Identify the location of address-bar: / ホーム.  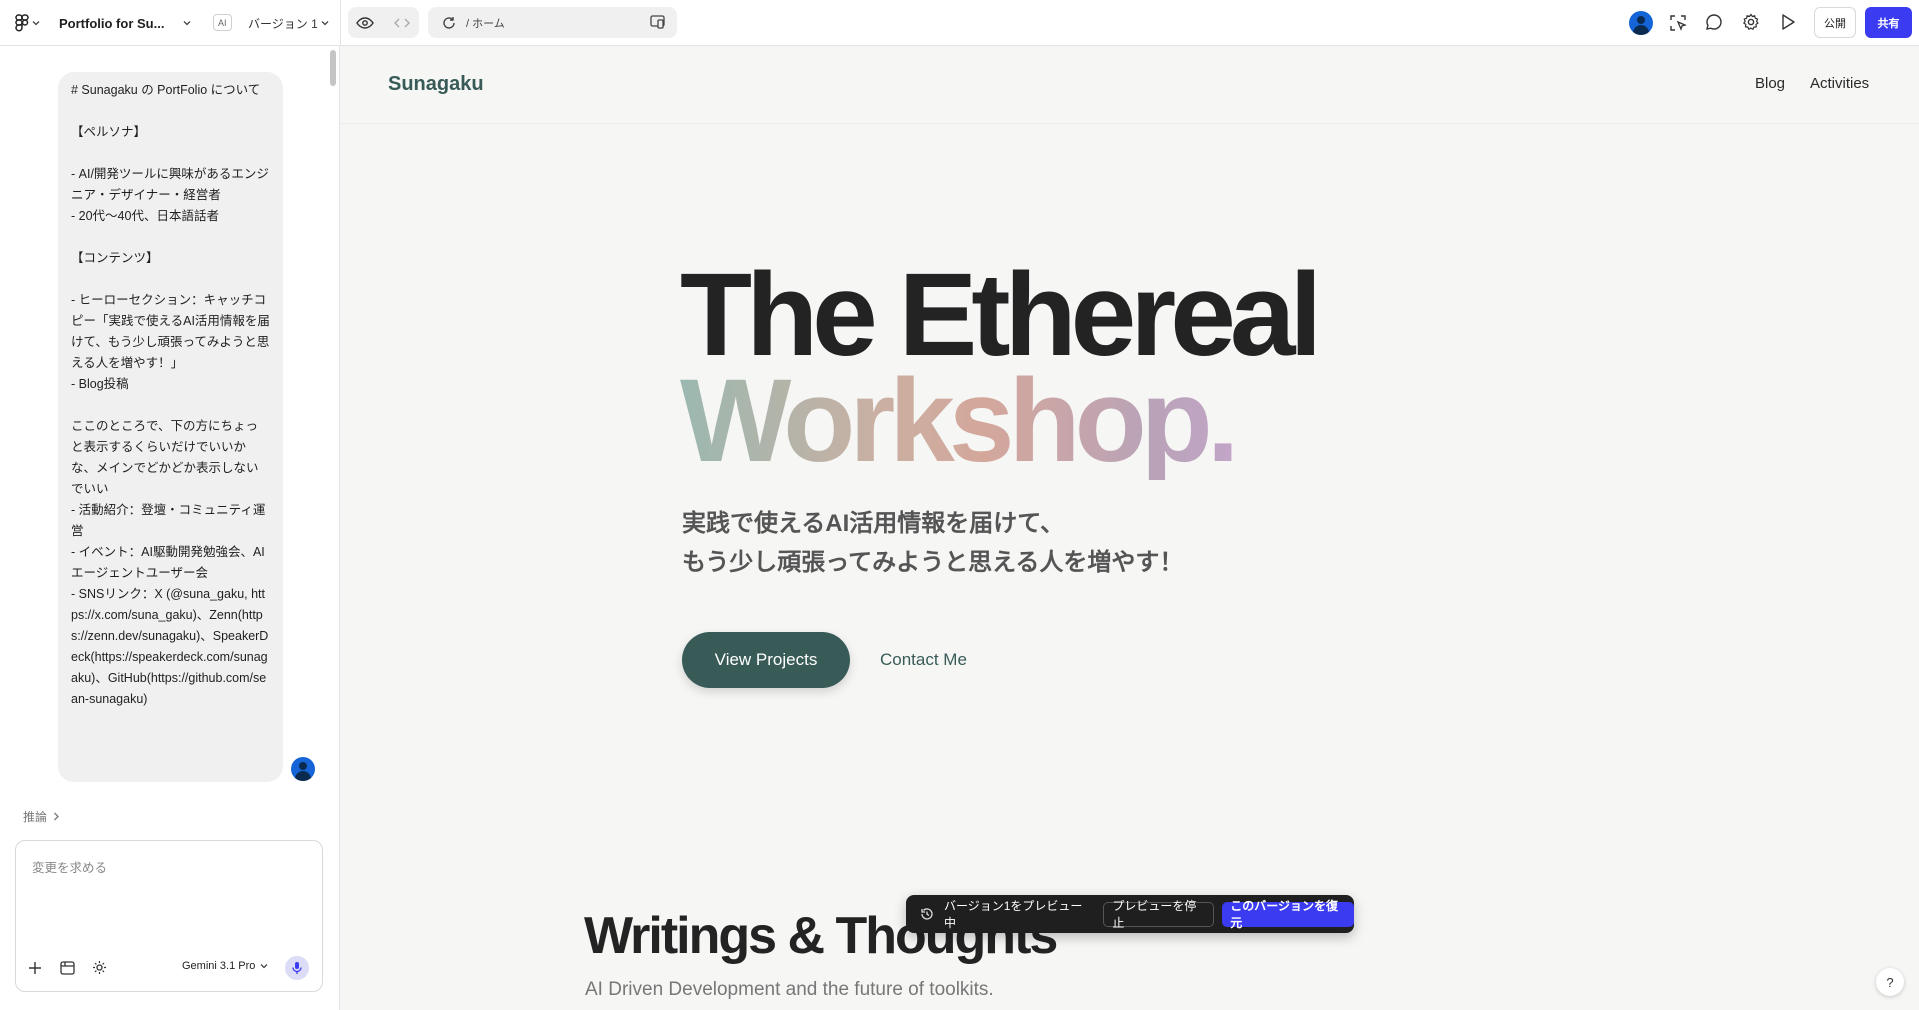
(552, 22).